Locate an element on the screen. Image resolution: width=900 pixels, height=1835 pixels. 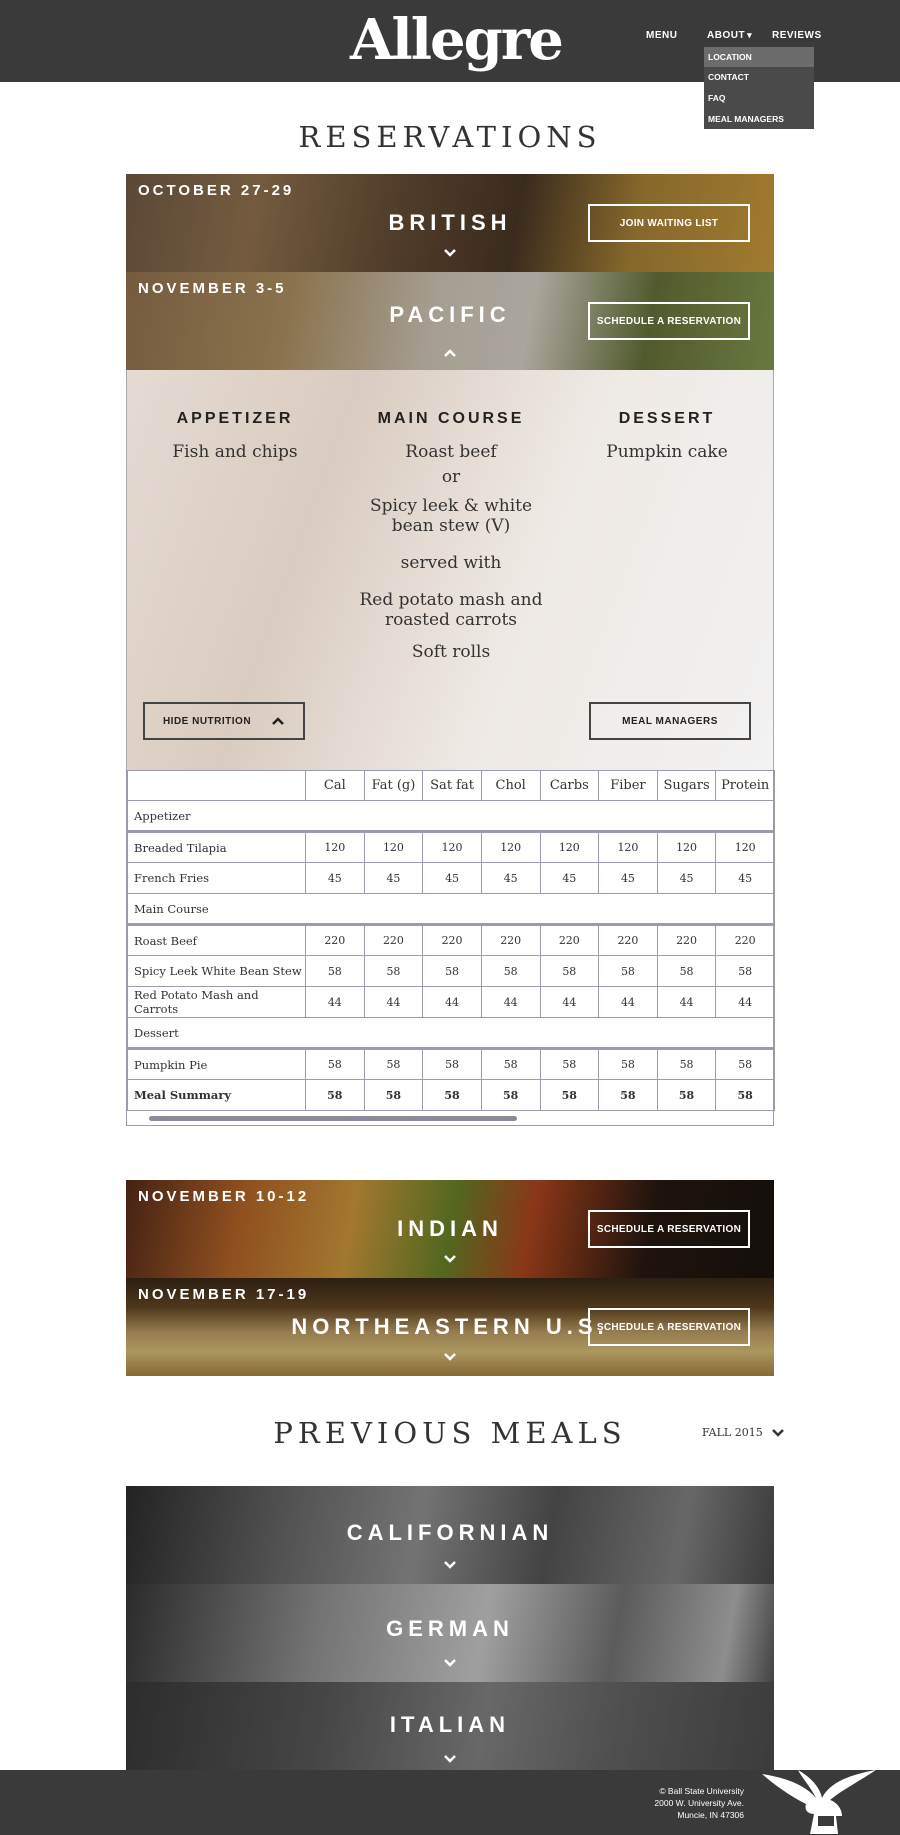
dropdown-item-faq: FAQ is located at coordinates (759, 98).